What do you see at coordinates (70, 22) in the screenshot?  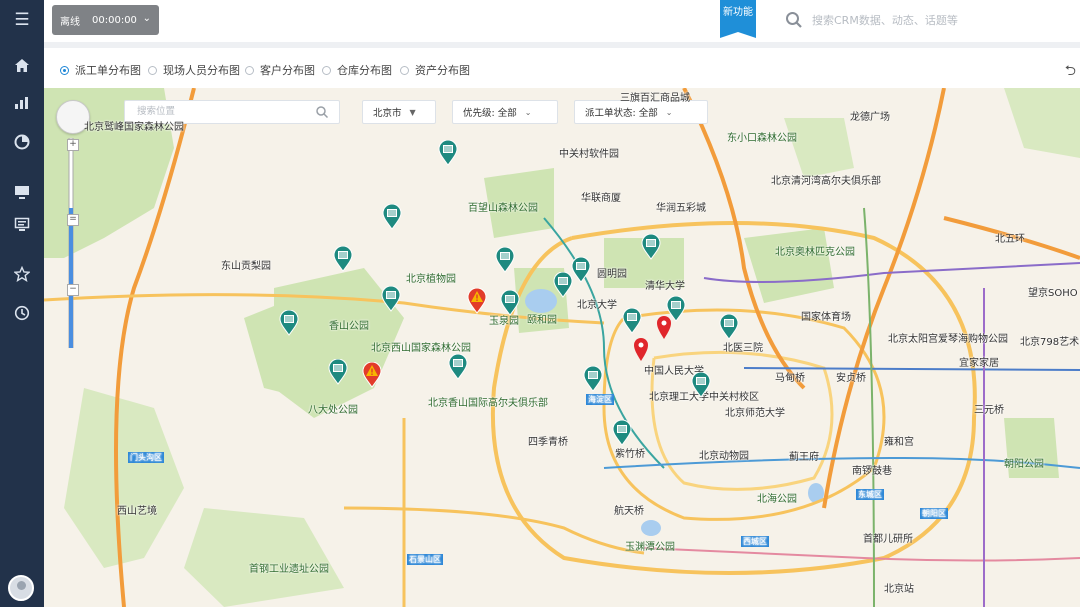 I see `status-label: 离线` at bounding box center [70, 22].